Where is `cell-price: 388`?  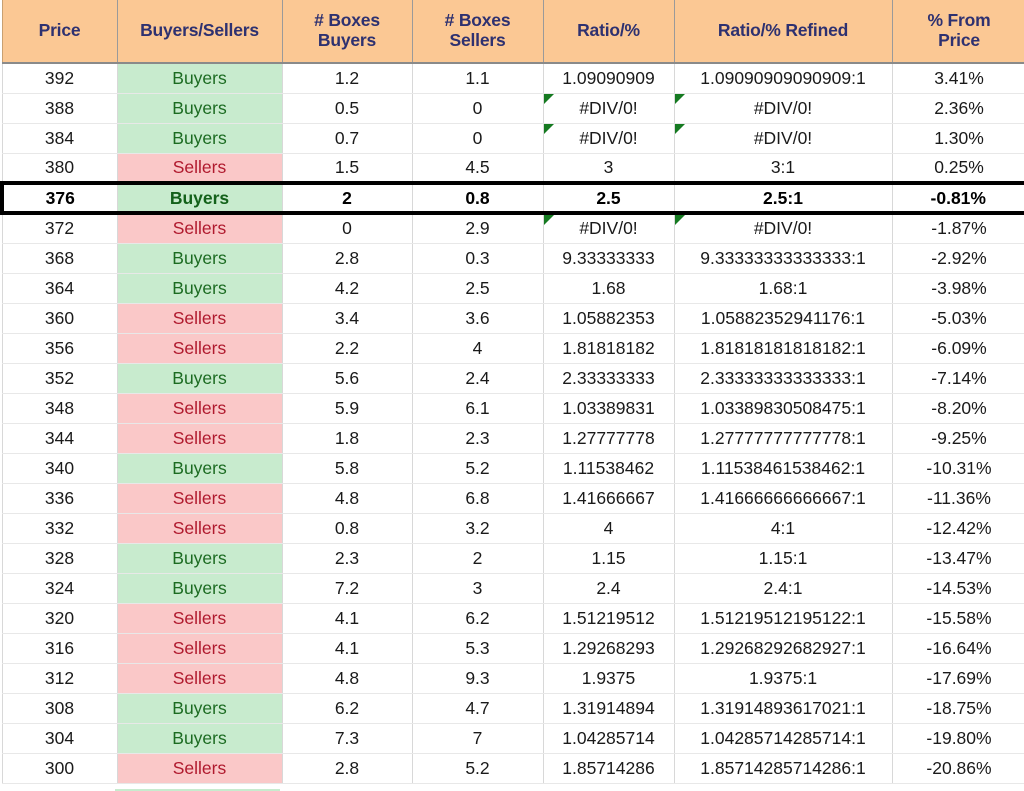 cell-price: 388 is located at coordinates (59, 108).